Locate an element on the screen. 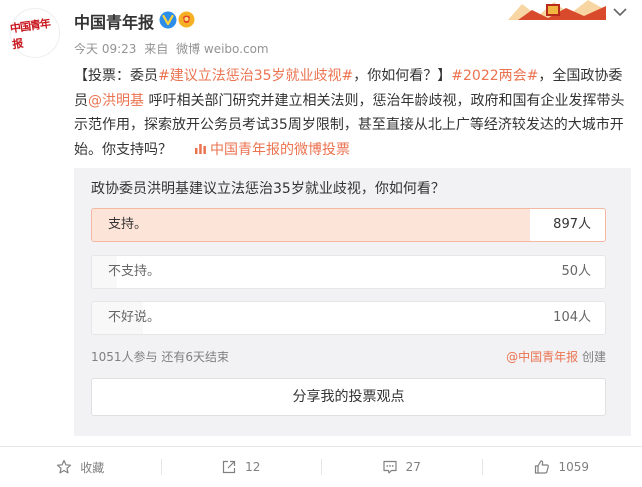 The image size is (642, 487). poll-option-label: 支持。 is located at coordinates (128, 224).